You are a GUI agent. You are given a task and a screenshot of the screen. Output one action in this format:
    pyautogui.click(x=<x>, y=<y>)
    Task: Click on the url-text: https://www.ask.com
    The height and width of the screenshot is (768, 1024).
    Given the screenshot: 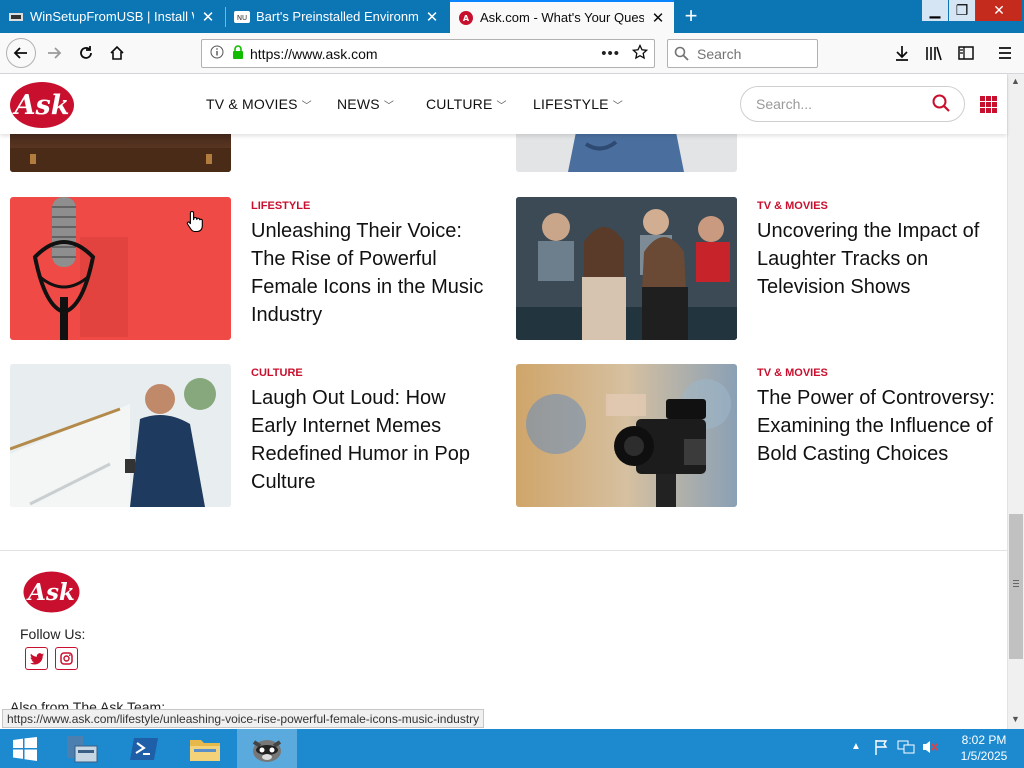 What is the action you would take?
    pyautogui.click(x=425, y=54)
    